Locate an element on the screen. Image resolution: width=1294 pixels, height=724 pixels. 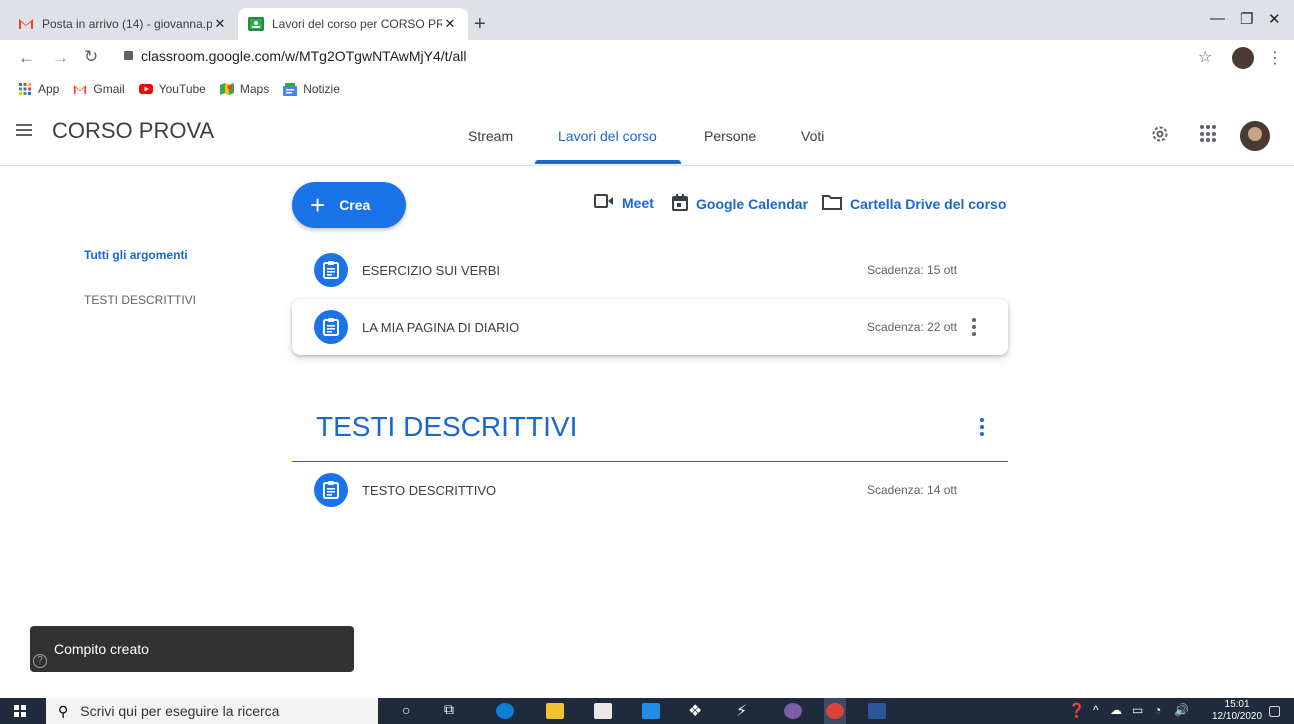
task-view-icon: ⧉ is located at coordinates (449, 709).